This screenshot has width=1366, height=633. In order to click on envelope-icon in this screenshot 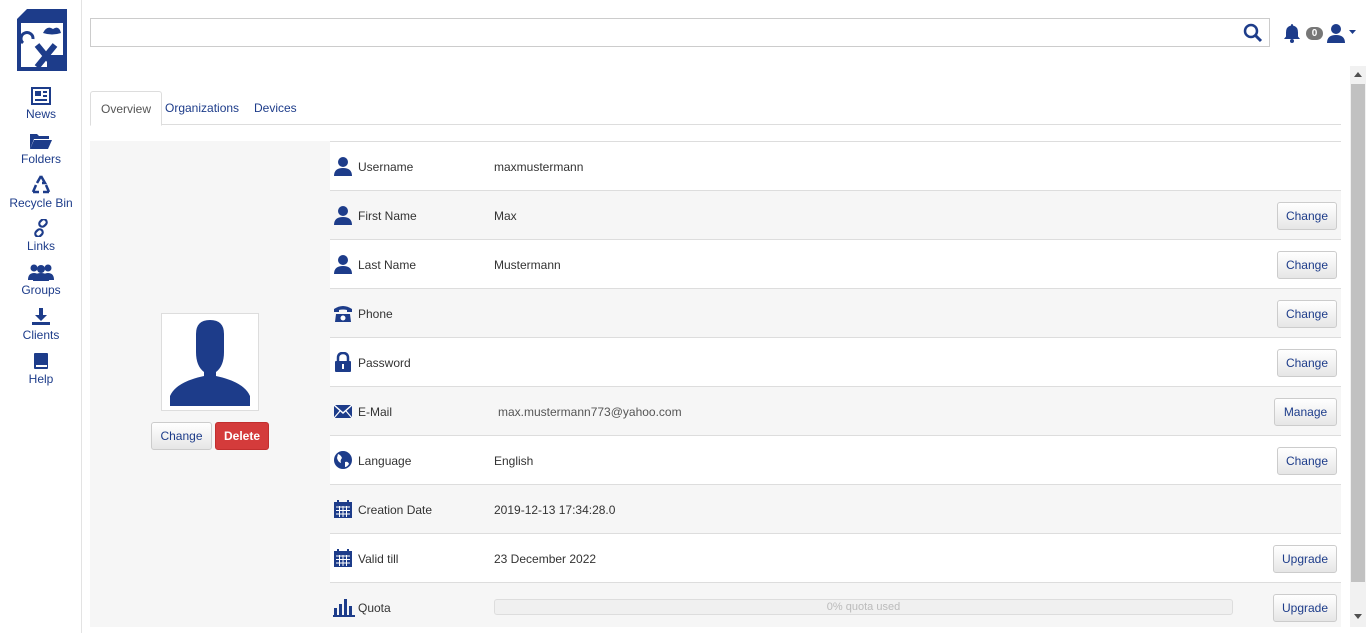, I will do `click(343, 411)`.